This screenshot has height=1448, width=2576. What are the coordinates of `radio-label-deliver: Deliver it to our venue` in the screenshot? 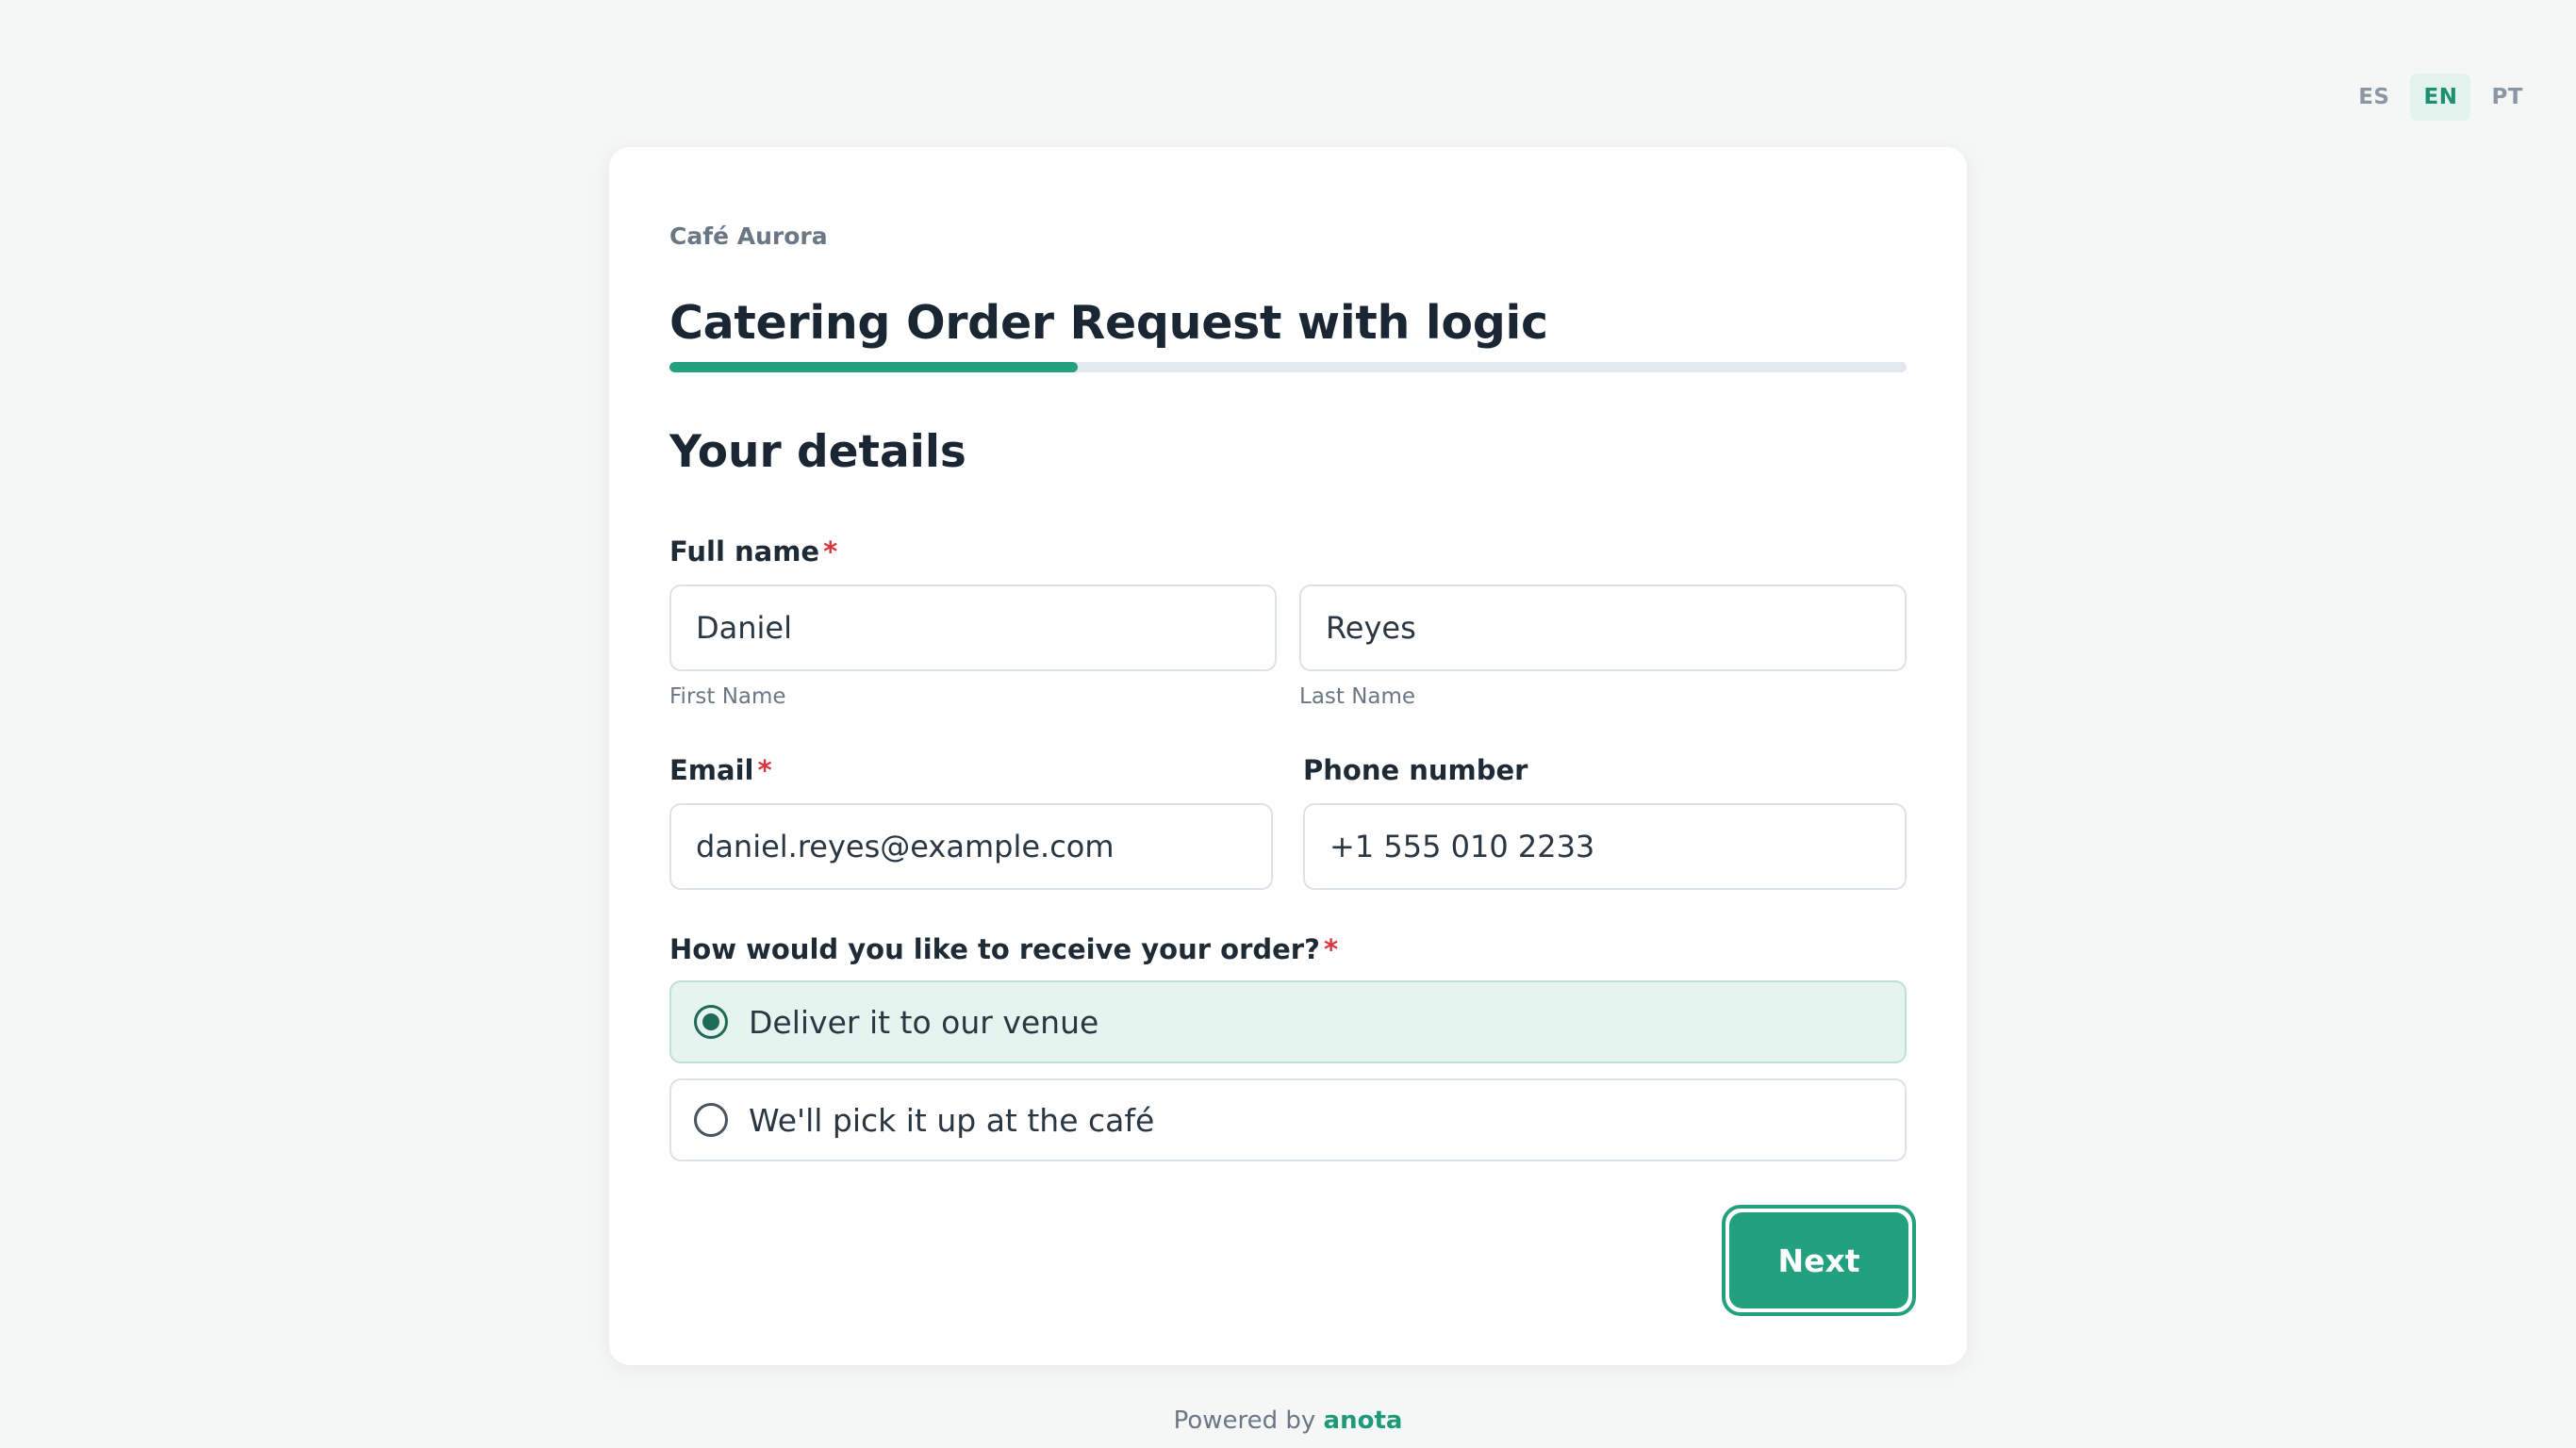 It's located at (924, 1022).